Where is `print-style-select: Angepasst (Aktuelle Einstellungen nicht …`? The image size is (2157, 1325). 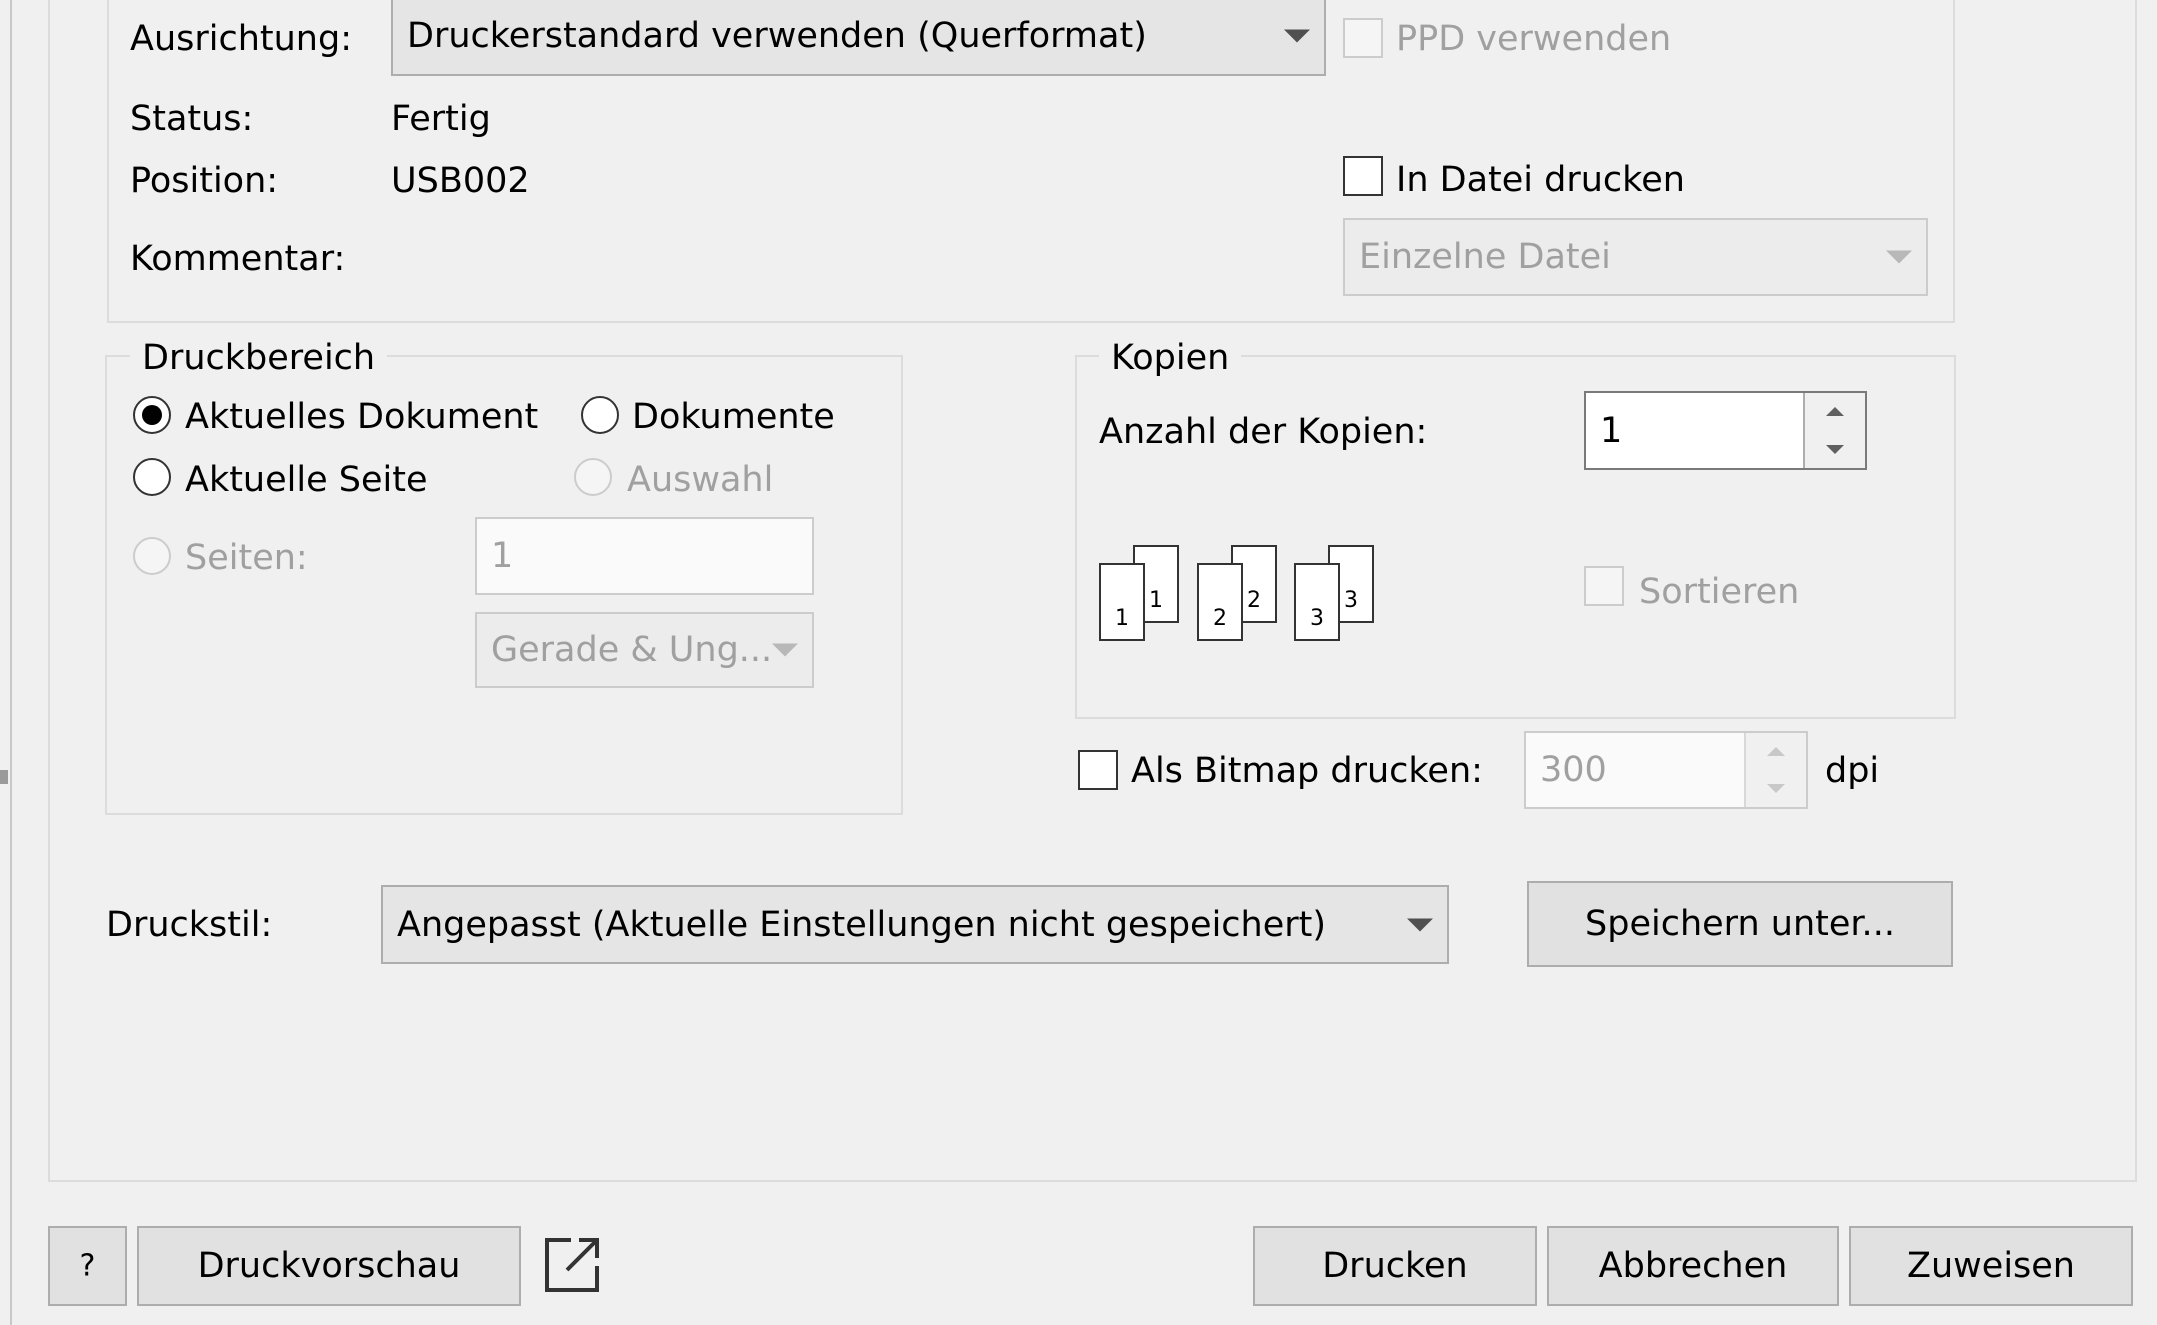
print-style-select: Angepasst (Aktuelle Einstellungen nicht … is located at coordinates (915, 924).